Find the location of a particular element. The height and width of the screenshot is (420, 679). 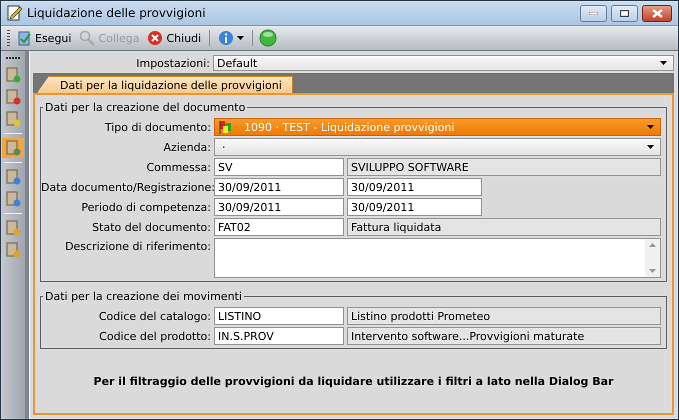

minimize-icon is located at coordinates (593, 13).